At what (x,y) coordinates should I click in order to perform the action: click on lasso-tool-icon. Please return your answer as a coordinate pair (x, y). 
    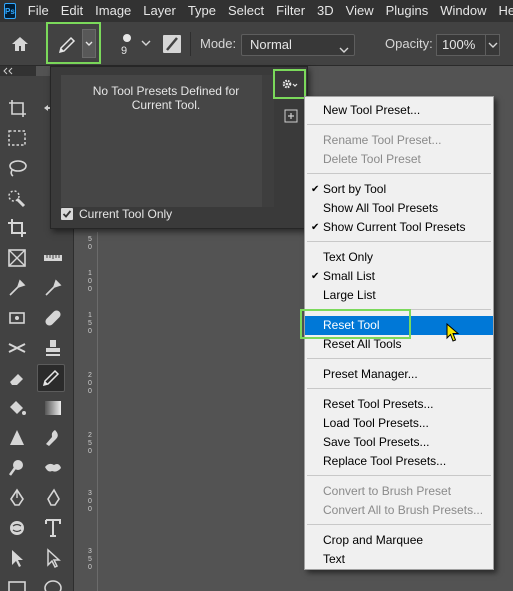
    Looking at the image, I should click on (17, 168).